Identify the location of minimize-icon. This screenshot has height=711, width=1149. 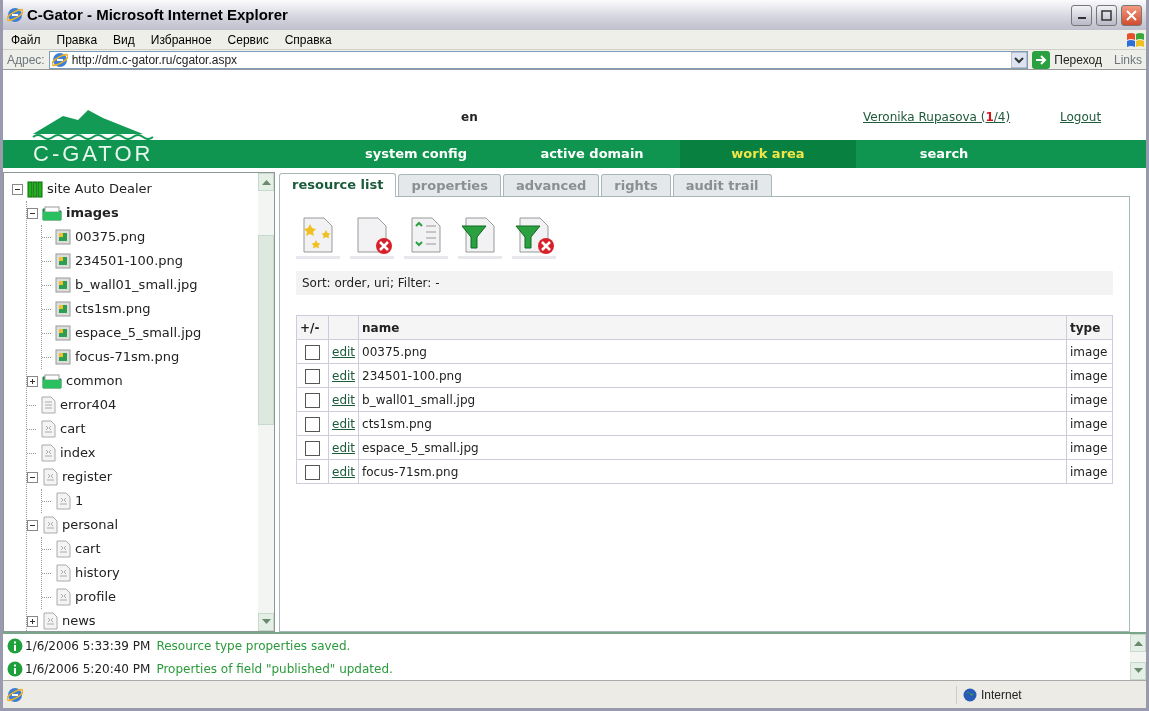
(1081, 18).